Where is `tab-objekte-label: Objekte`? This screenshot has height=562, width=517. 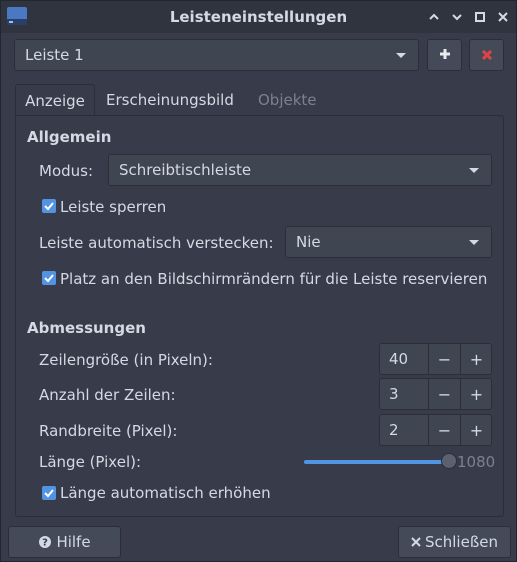
tab-objekte-label: Objekte is located at coordinates (287, 100).